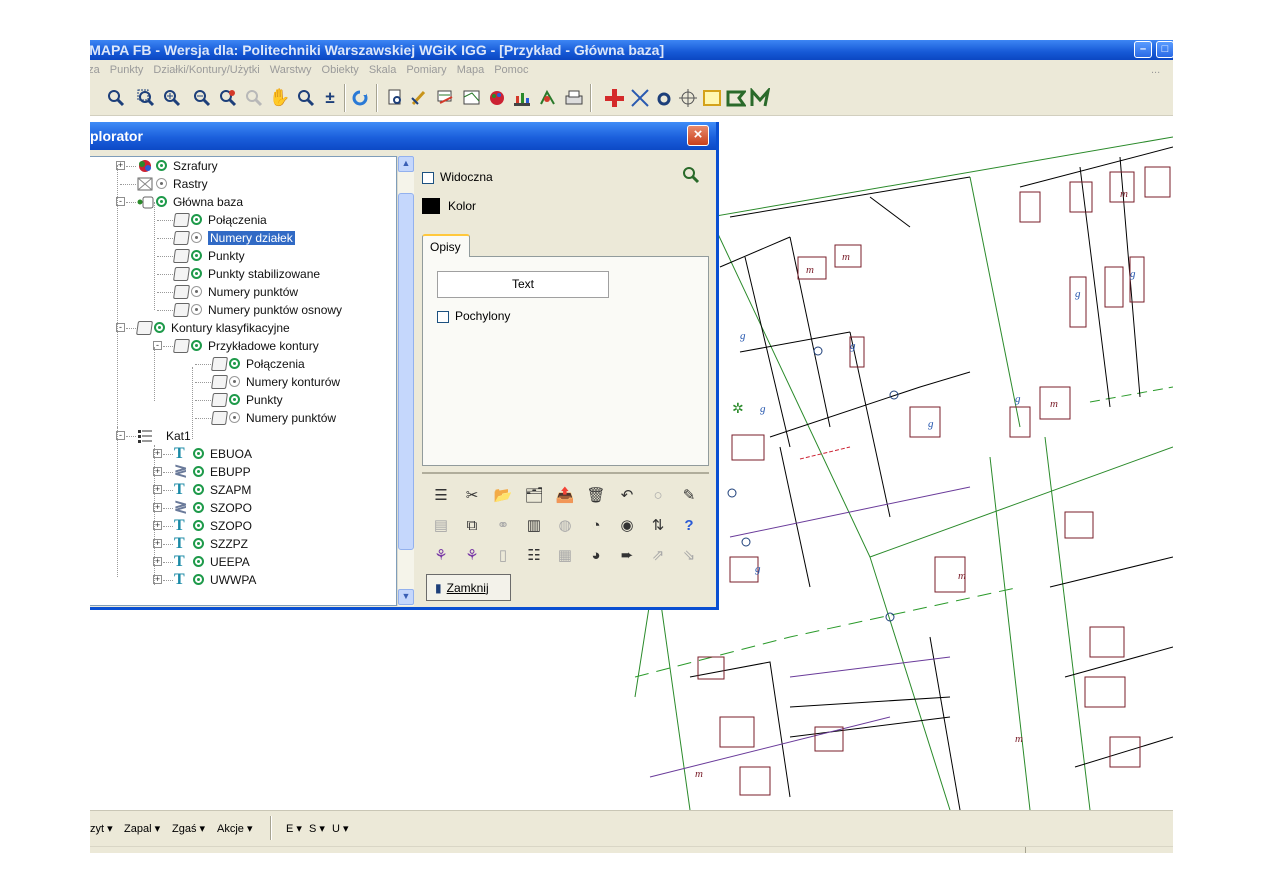 Image resolution: width=1263 pixels, height=893 pixels. I want to click on point-circle-icon, so click(664, 98).